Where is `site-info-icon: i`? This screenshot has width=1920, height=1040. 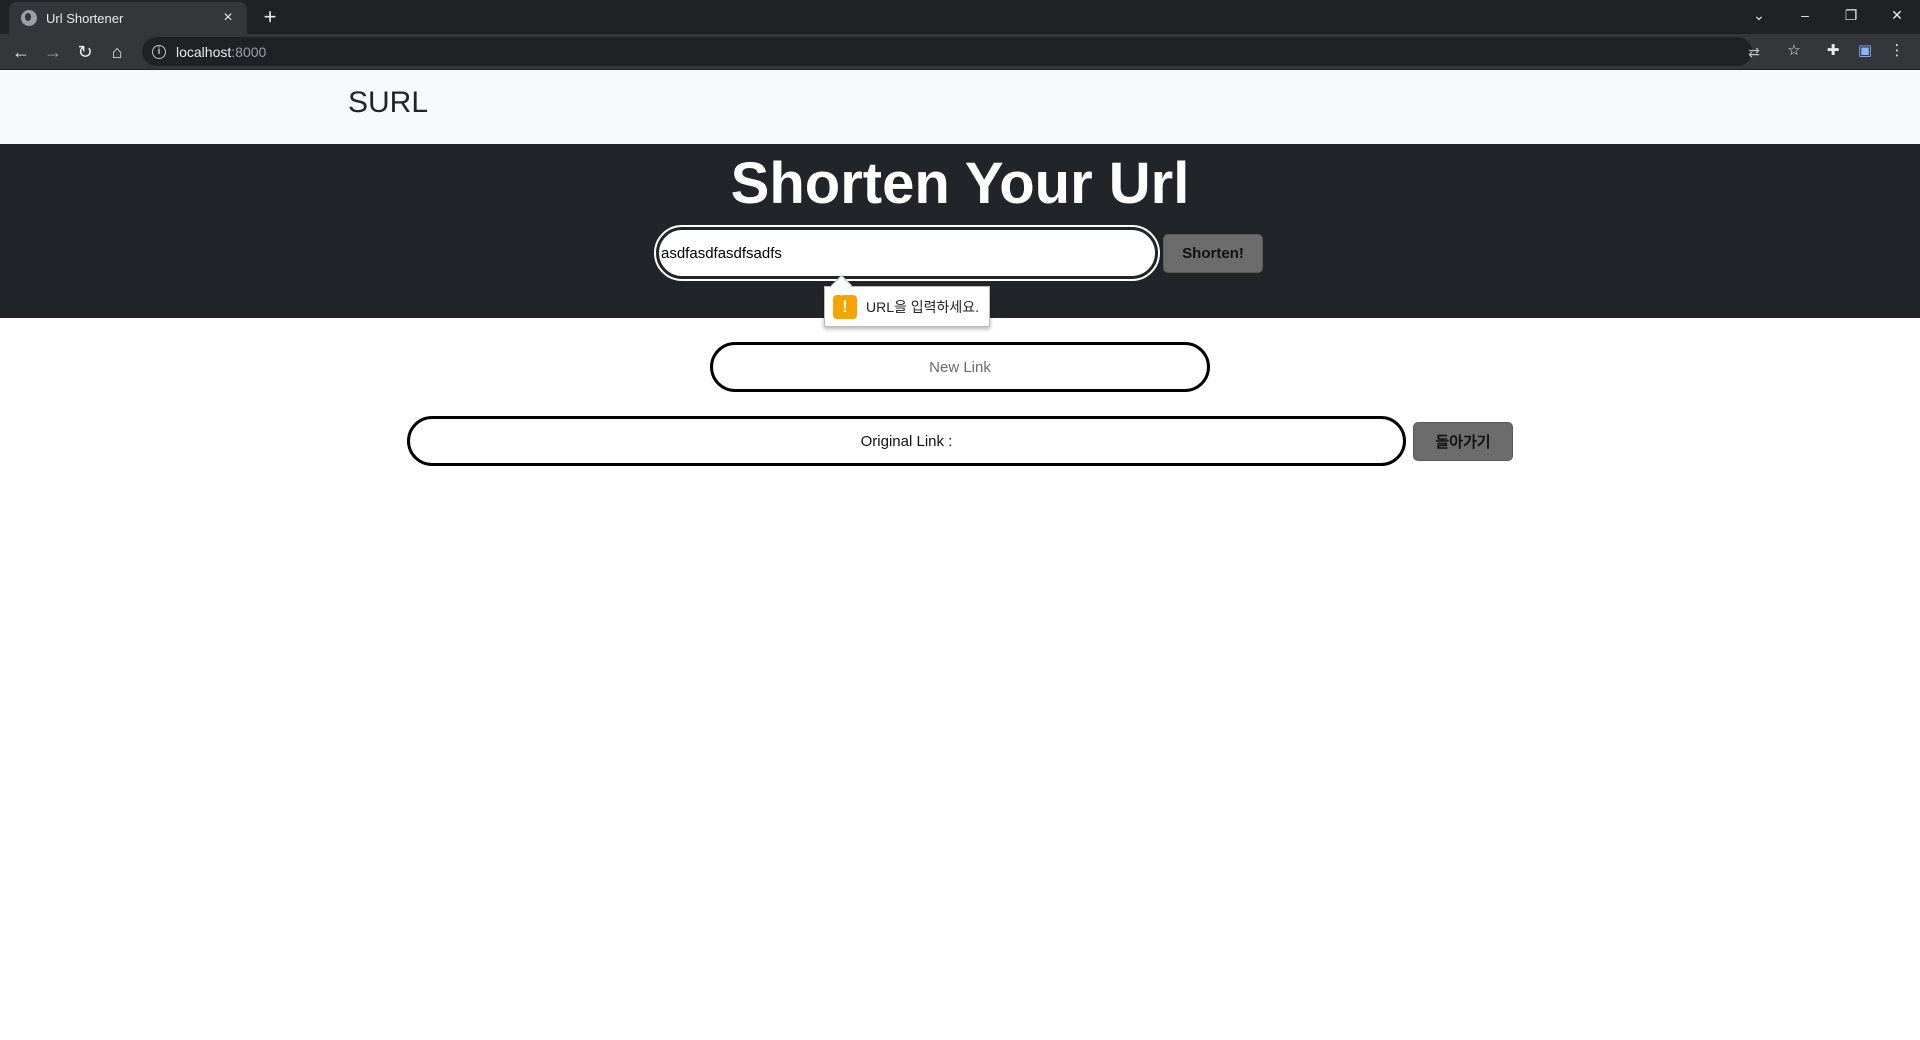
site-info-icon: i is located at coordinates (159, 51).